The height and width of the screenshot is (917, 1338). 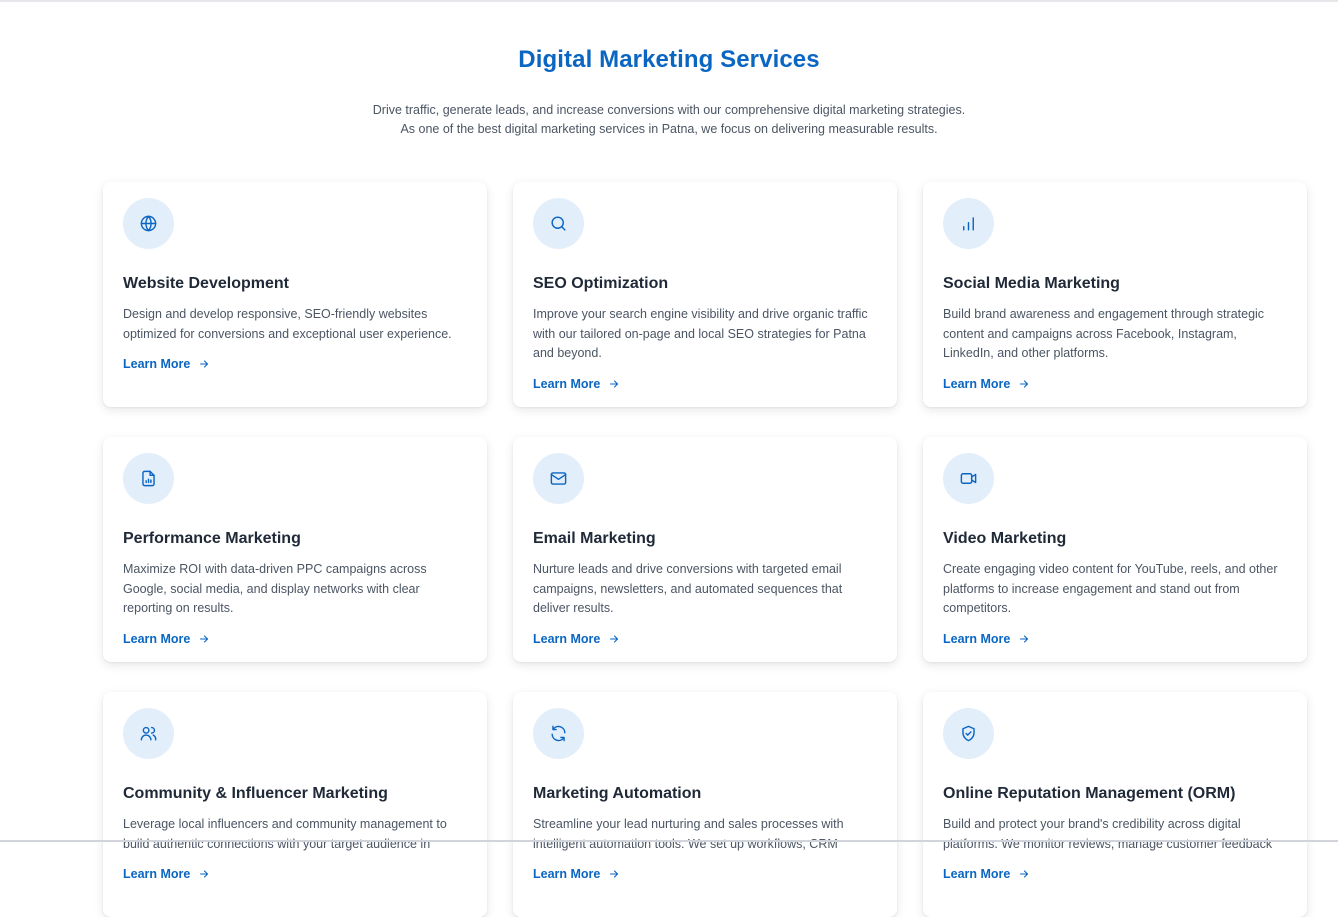 What do you see at coordinates (968, 223) in the screenshot?
I see `bar-chart-icon` at bounding box center [968, 223].